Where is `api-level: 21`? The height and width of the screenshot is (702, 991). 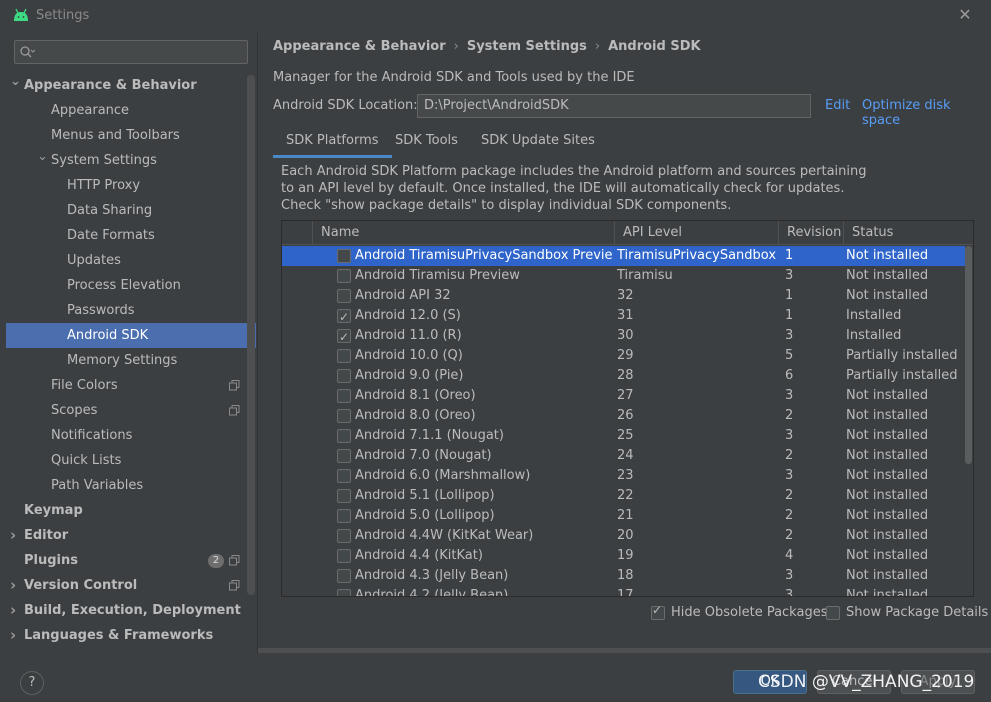 api-level: 21 is located at coordinates (625, 515).